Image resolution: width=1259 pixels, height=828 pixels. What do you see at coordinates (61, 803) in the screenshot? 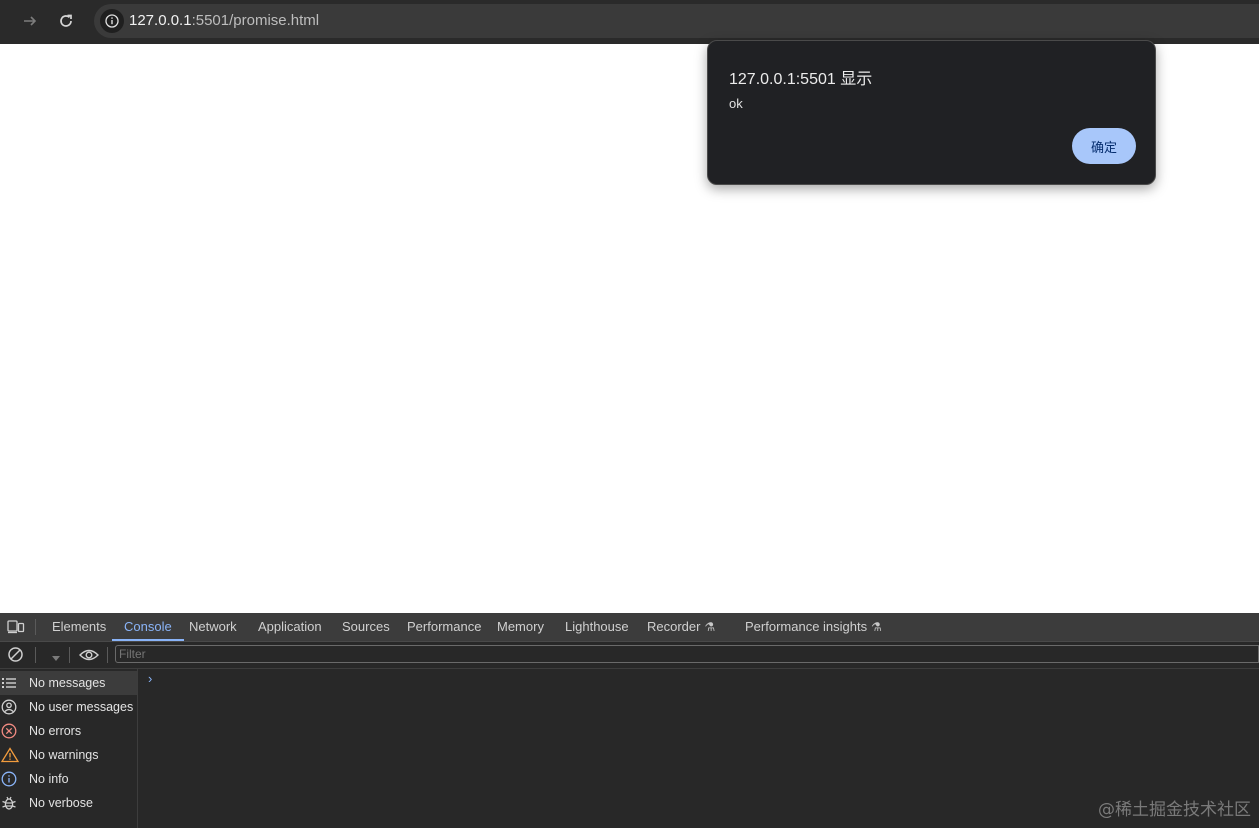
I see `sidebar-item-label: No verbose` at bounding box center [61, 803].